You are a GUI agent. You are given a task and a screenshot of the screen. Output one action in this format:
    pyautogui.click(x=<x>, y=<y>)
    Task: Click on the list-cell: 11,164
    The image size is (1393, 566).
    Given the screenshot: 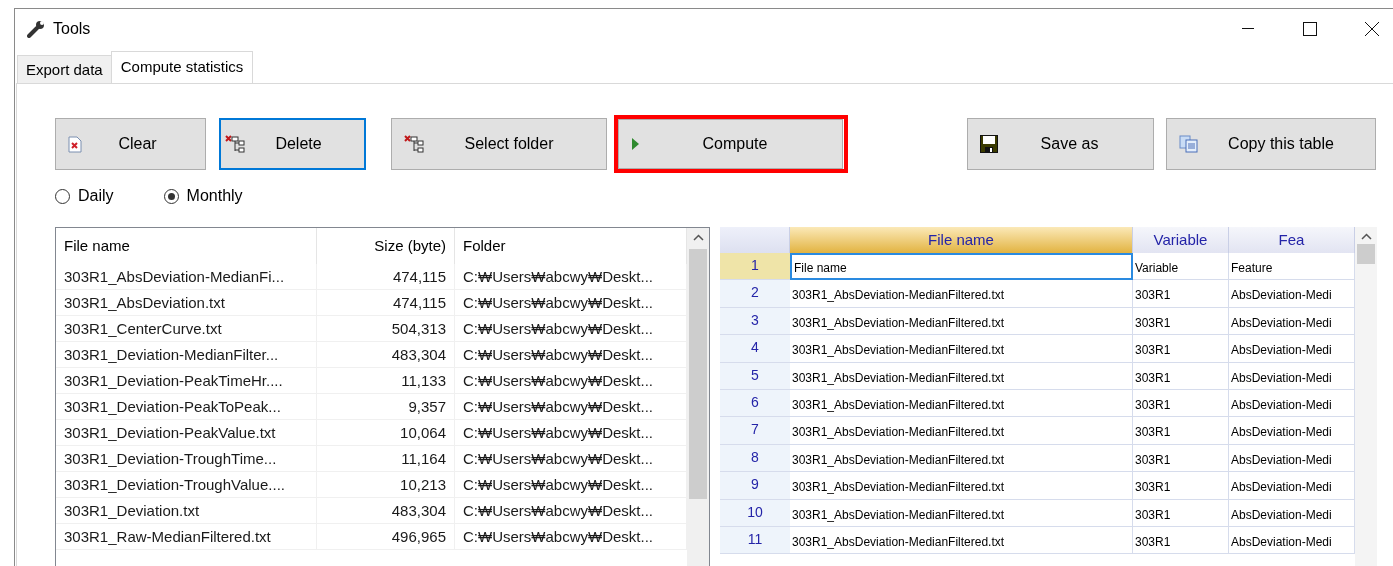 What is the action you would take?
    pyautogui.click(x=386, y=459)
    